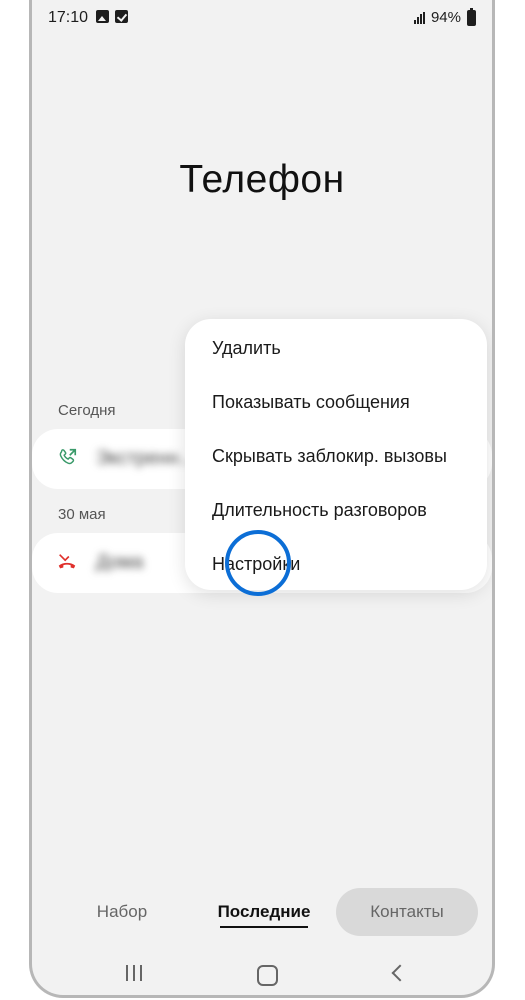 The image size is (525, 1000). I want to click on section-header-today: Сегодня, so click(87, 410).